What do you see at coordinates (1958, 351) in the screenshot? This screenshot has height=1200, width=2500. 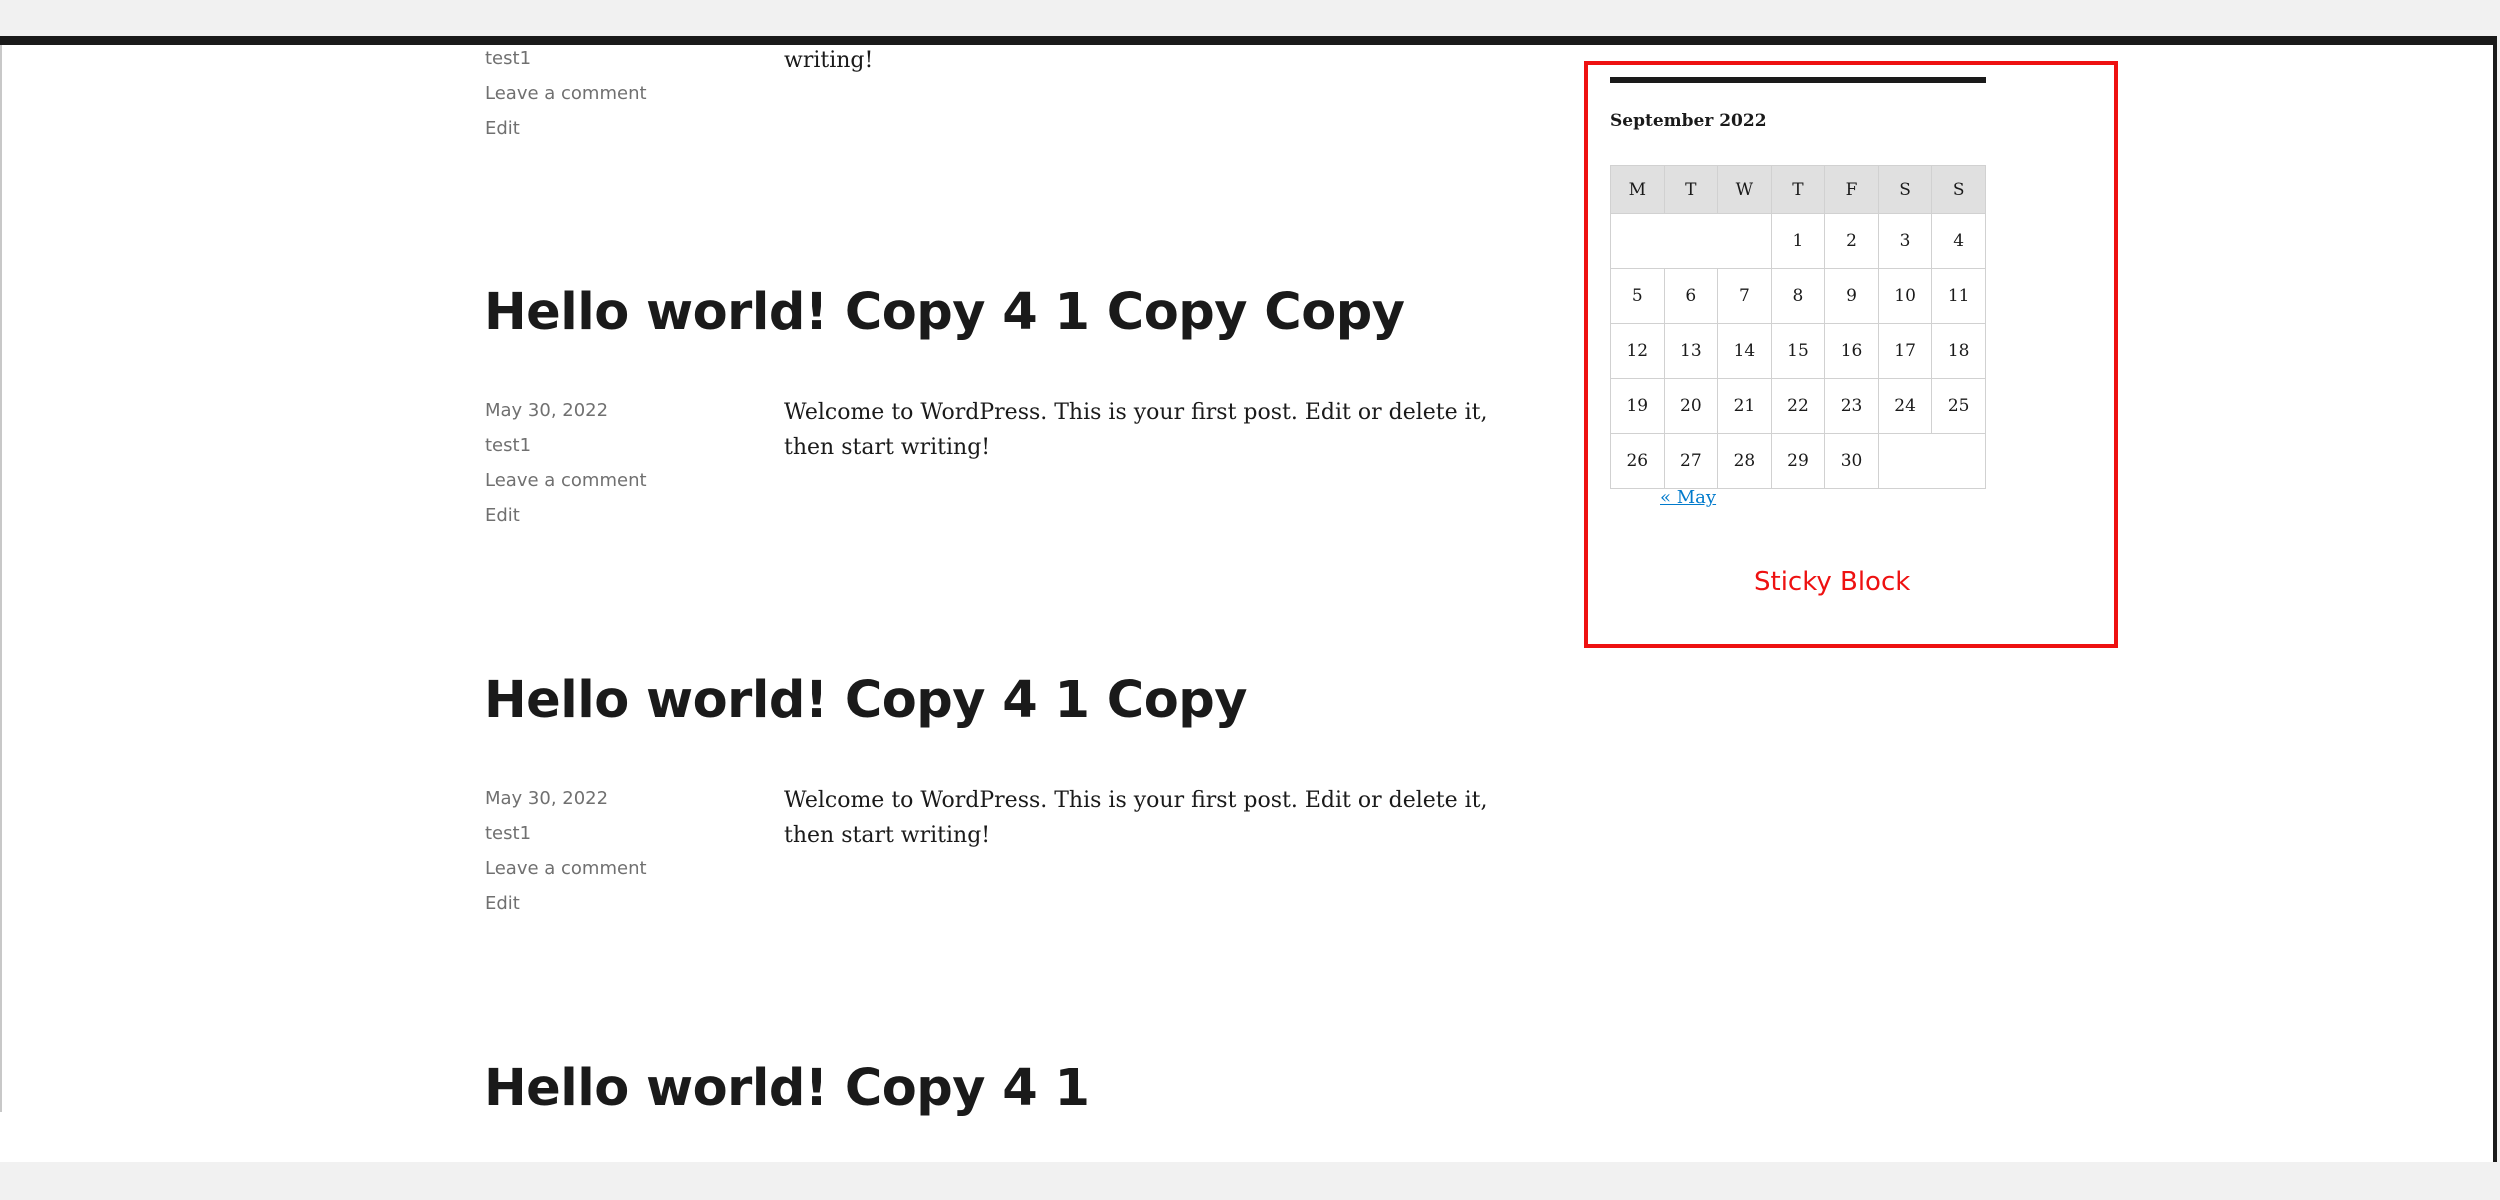 I see `calendar-day: 18` at bounding box center [1958, 351].